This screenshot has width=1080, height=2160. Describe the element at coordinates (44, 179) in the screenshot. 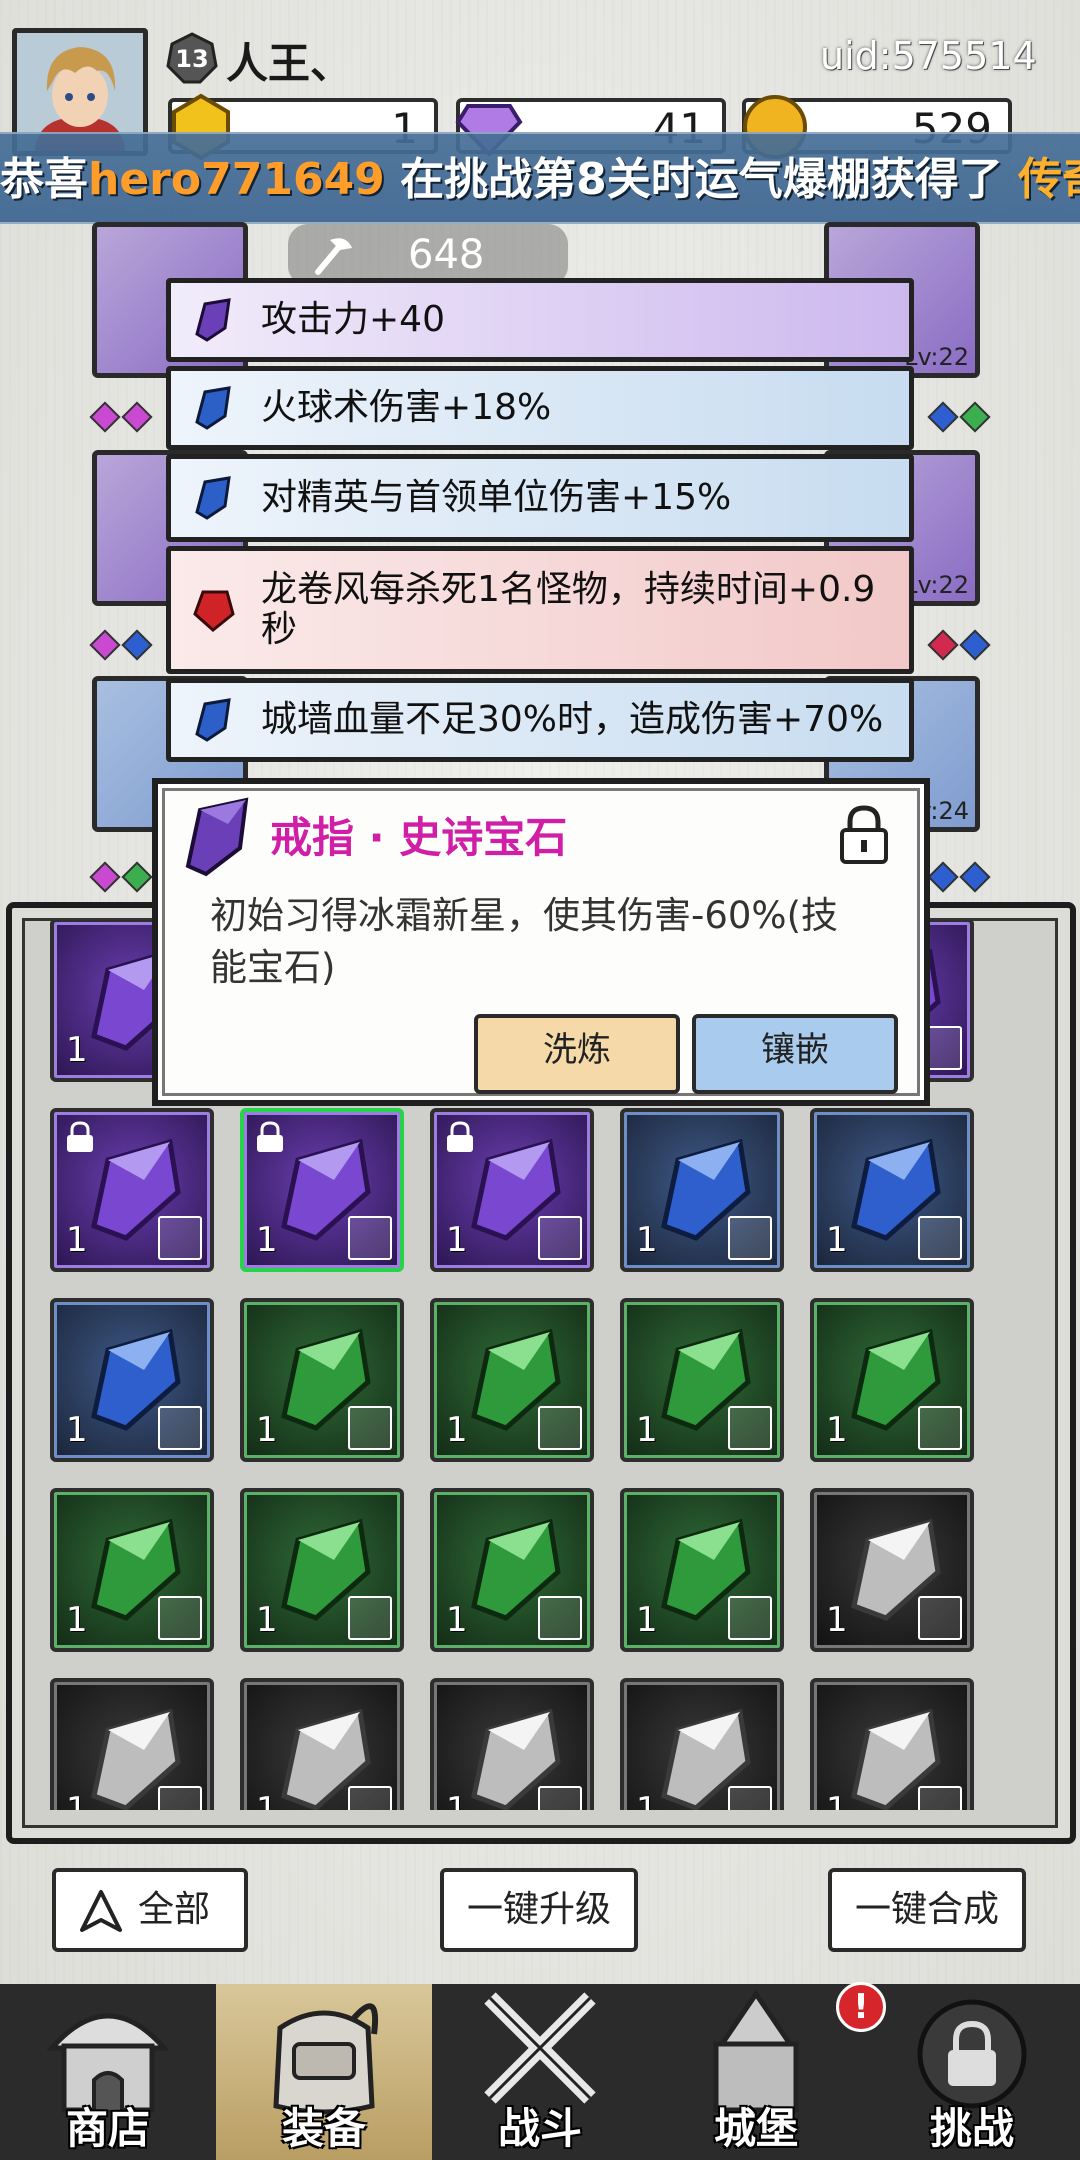

I see `banner-prefix: 恭喜` at that location.